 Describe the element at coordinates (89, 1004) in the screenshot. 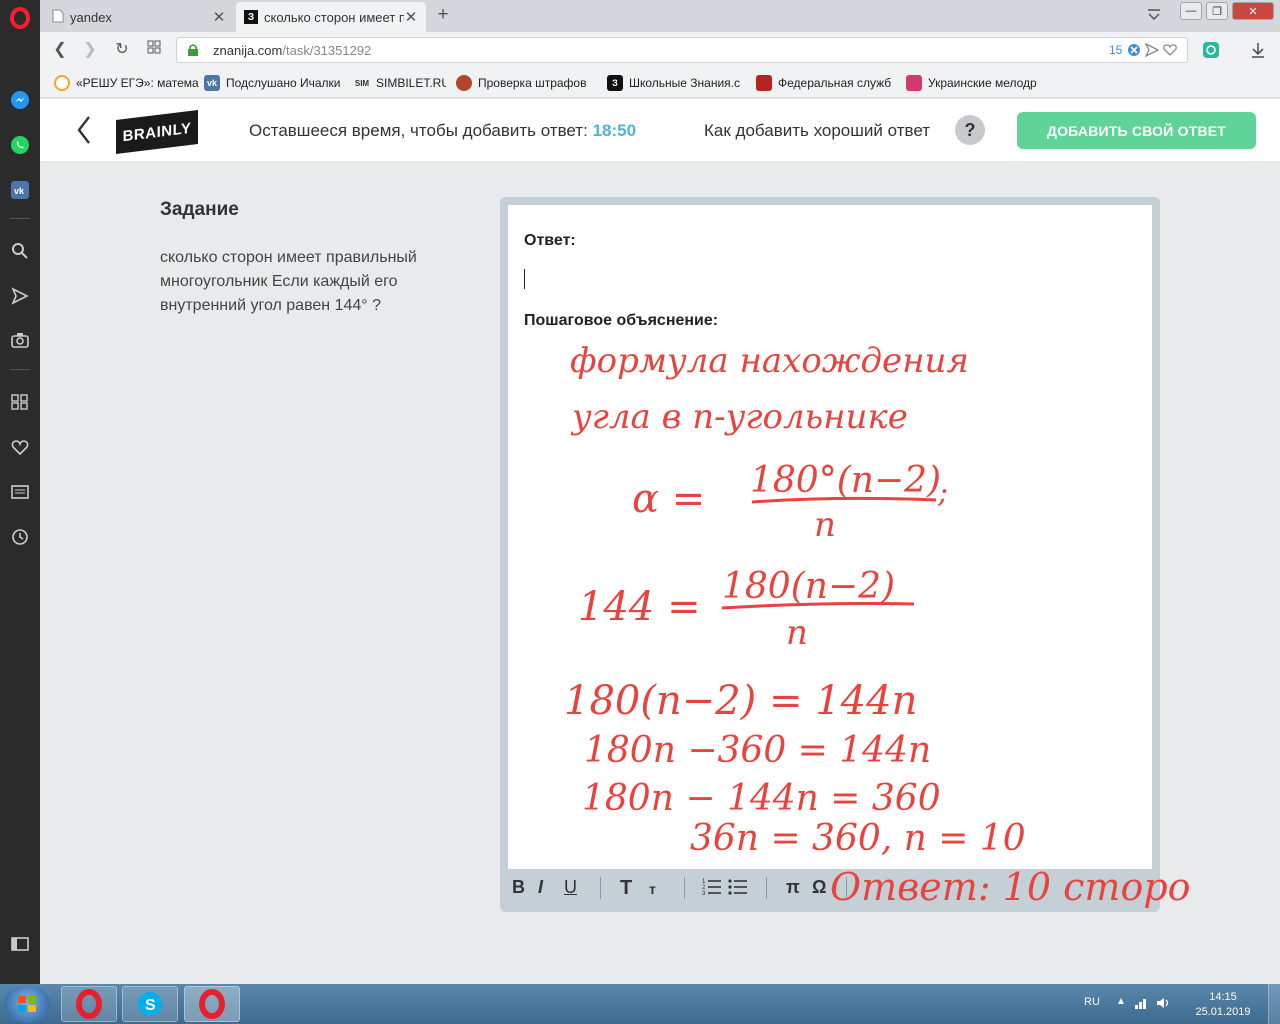

I see `taskbar-opera-icon` at that location.